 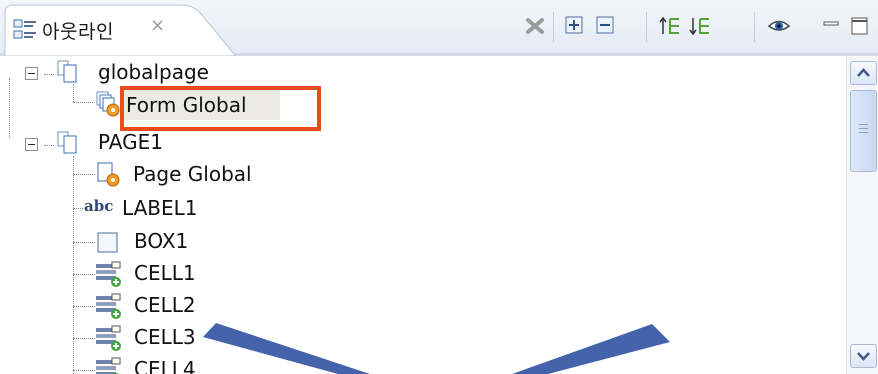 I want to click on move-up-icon, so click(x=669, y=25).